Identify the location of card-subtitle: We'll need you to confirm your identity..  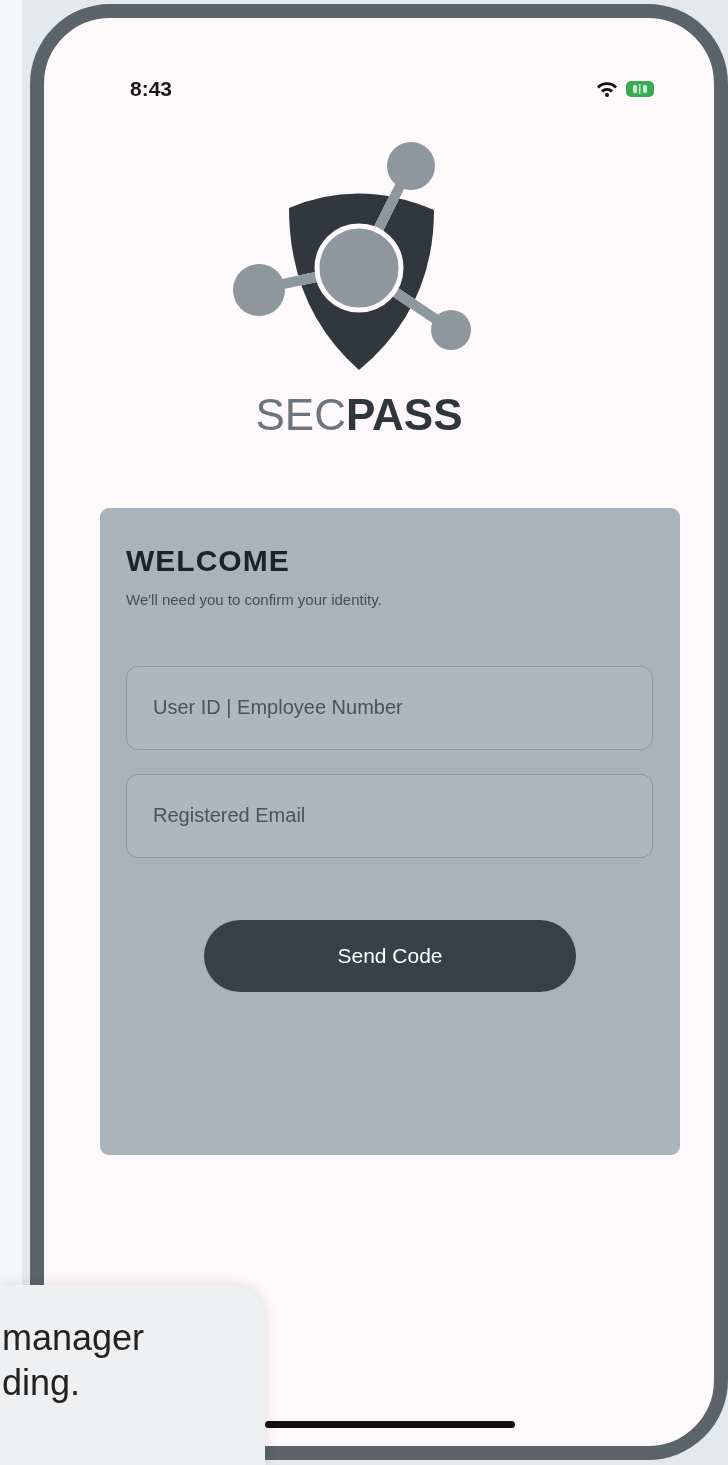
(254, 600).